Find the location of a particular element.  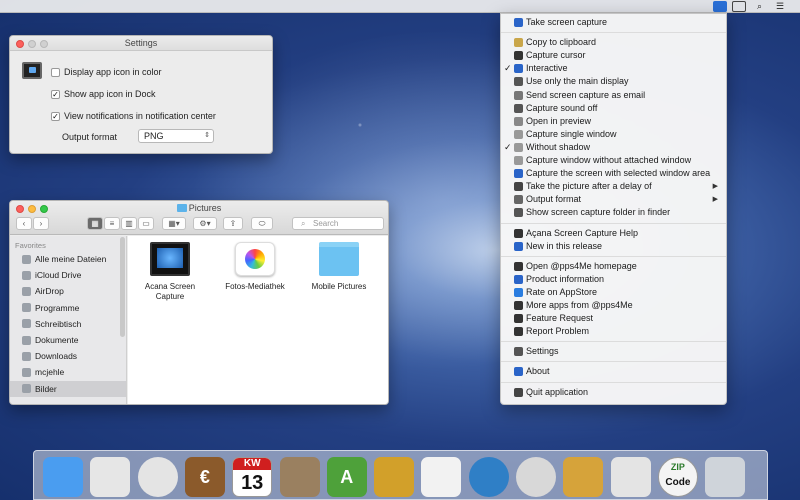

icon-view-button: ▦ is located at coordinates (95, 223).